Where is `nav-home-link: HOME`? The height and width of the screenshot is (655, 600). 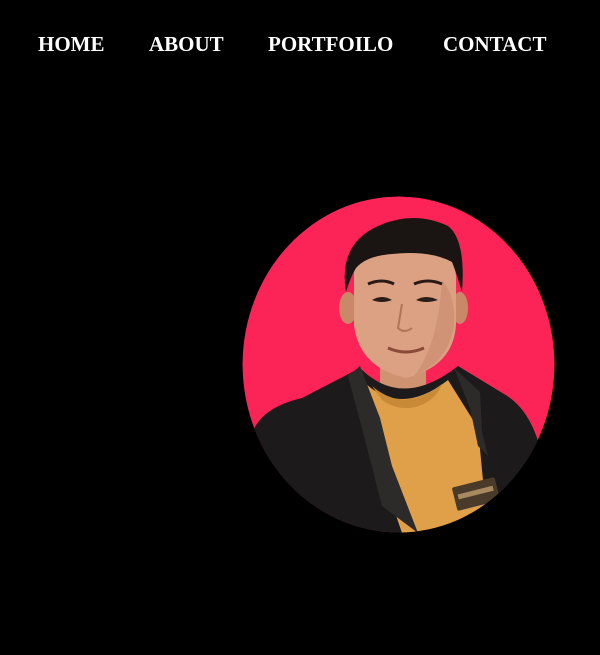 nav-home-link: HOME is located at coordinates (71, 44).